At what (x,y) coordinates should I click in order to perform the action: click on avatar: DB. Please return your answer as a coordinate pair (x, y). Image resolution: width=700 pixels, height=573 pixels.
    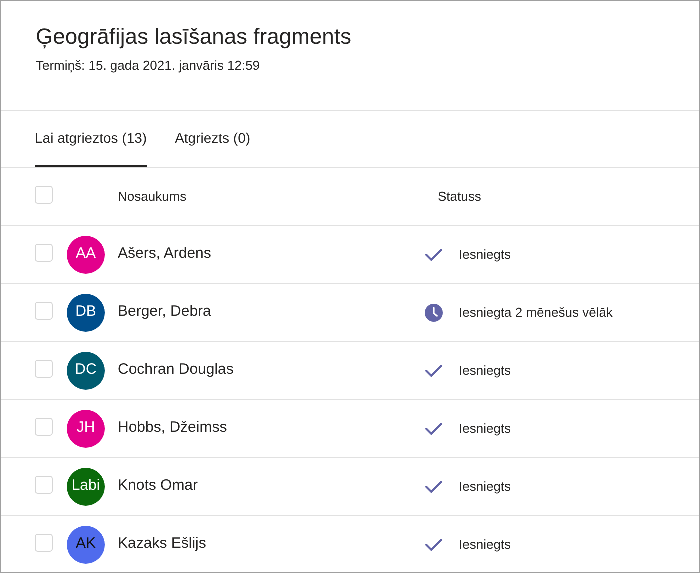
    Looking at the image, I should click on (86, 313).